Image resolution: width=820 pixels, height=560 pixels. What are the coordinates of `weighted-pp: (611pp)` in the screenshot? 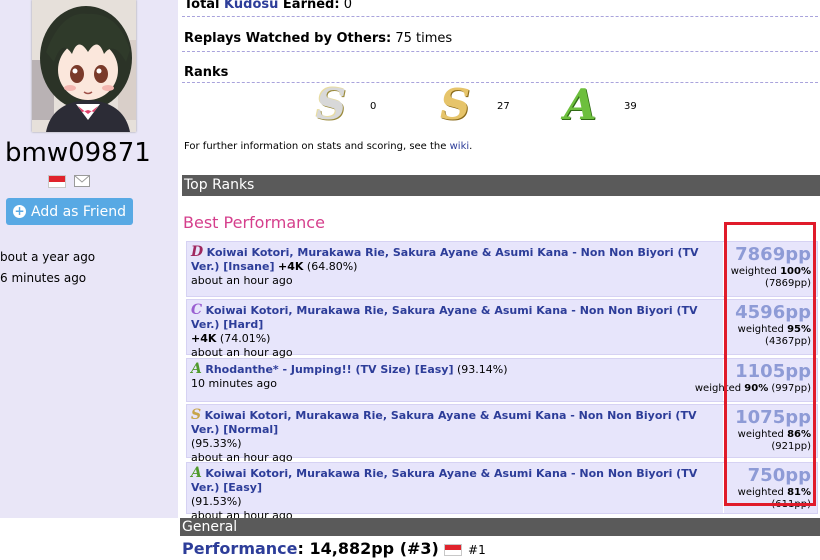 It's located at (791, 504).